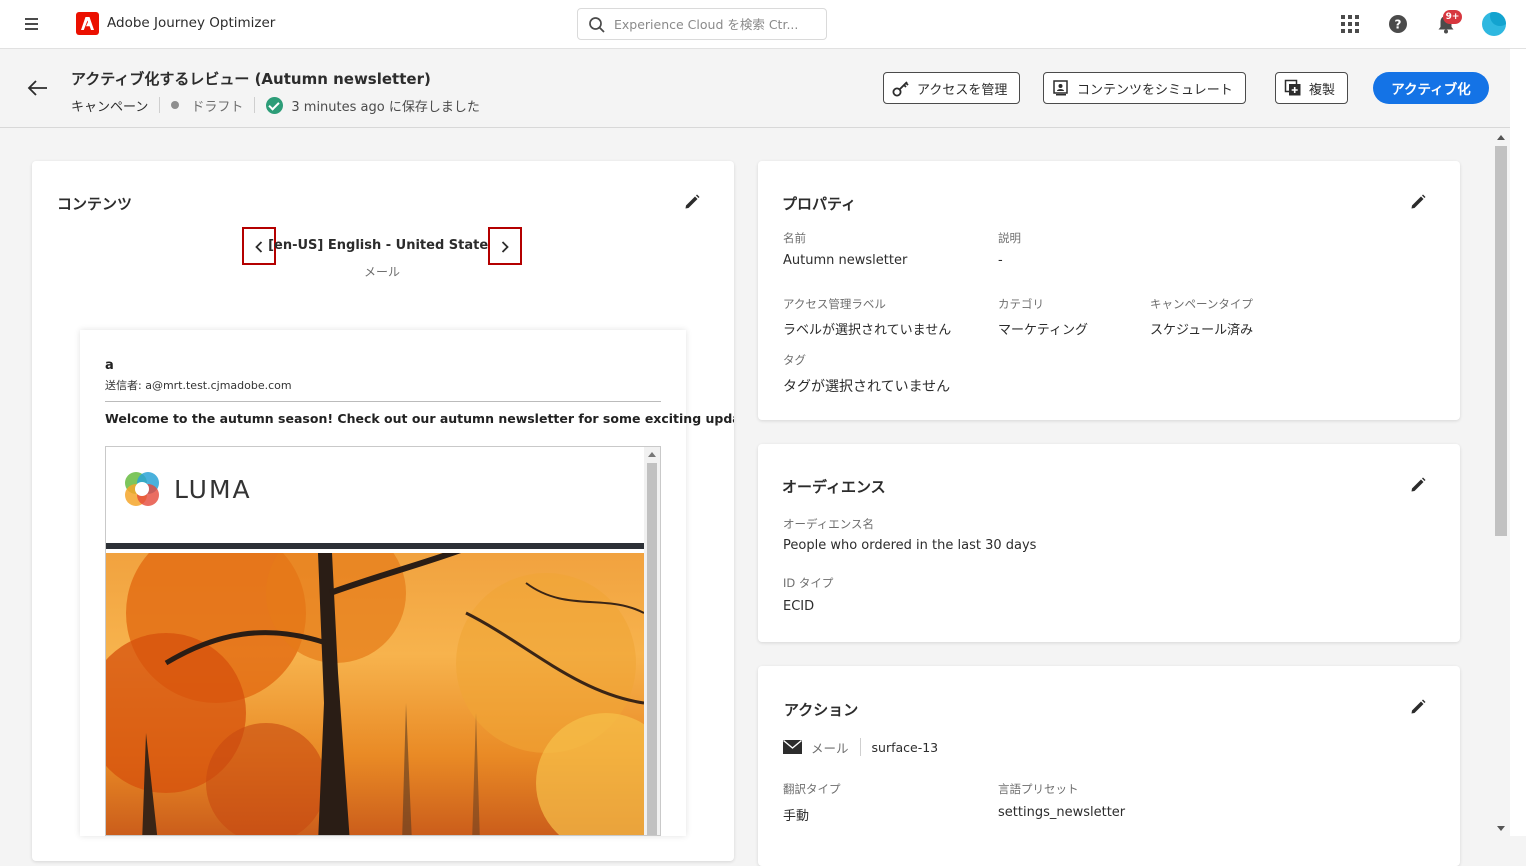 The height and width of the screenshot is (866, 1526). I want to click on search-icon, so click(597, 25).